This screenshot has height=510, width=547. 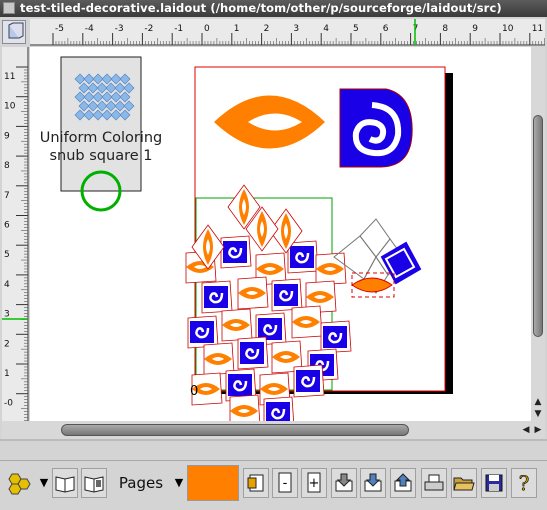 I want to click on page-number: 0, so click(x=194, y=391).